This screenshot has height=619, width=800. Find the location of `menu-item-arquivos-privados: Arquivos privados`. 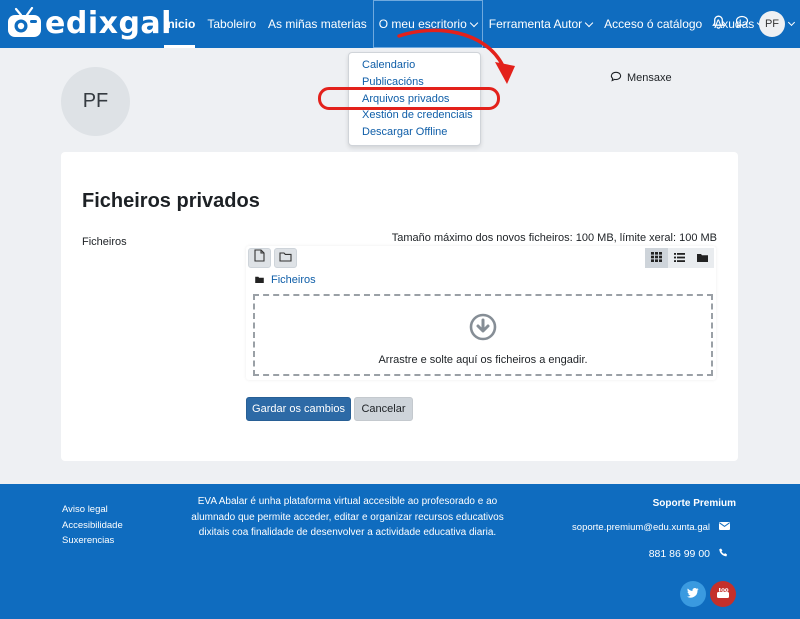

menu-item-arquivos-privados: Arquivos privados is located at coordinates (414, 99).